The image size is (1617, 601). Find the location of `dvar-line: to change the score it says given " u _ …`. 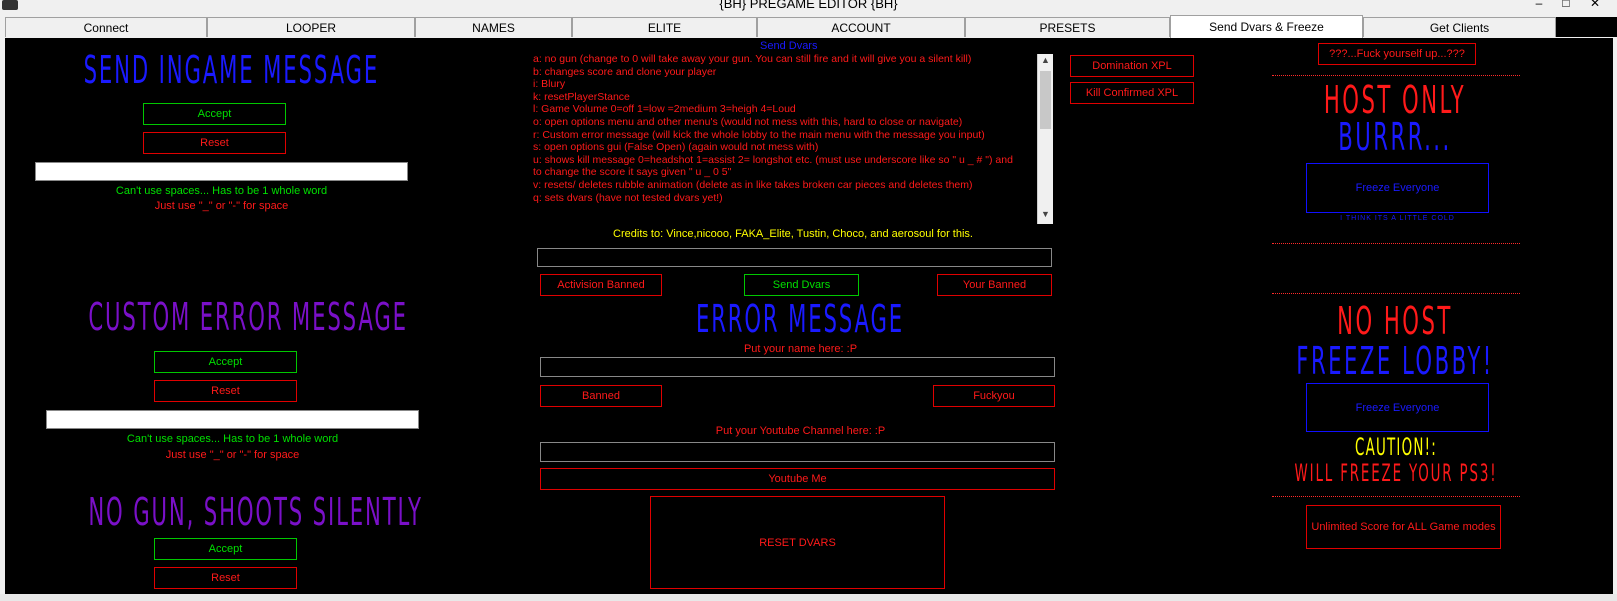

dvar-line: to change the score it says given " u _ … is located at coordinates (632, 172).